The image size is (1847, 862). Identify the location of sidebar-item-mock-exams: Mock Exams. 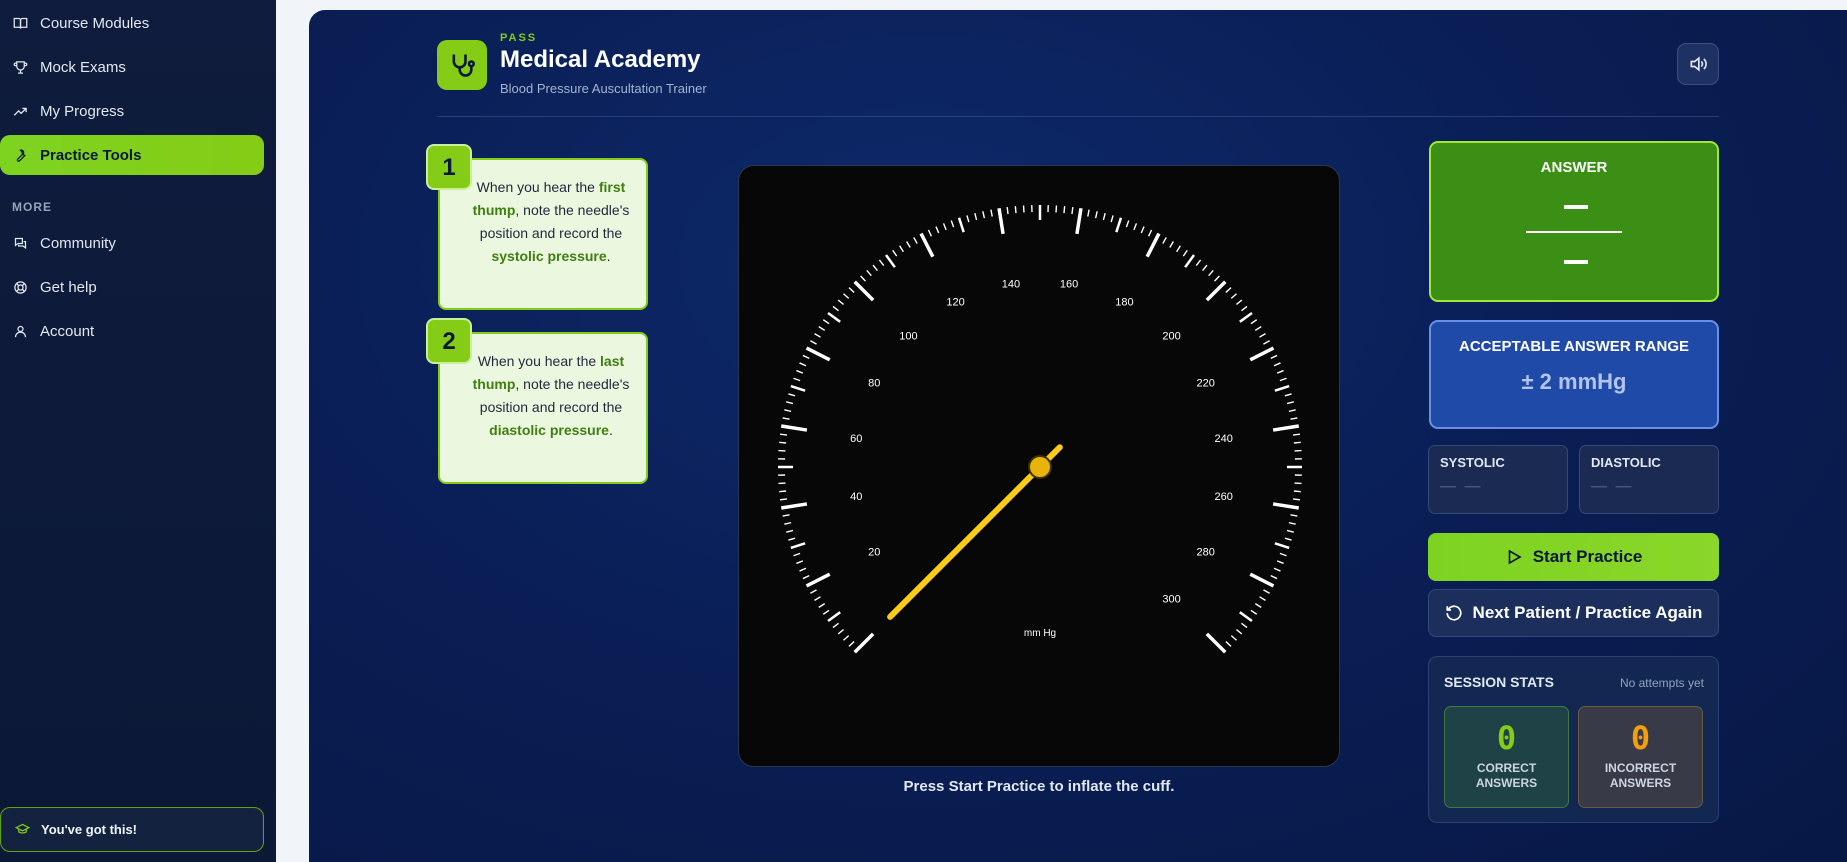
(132, 67).